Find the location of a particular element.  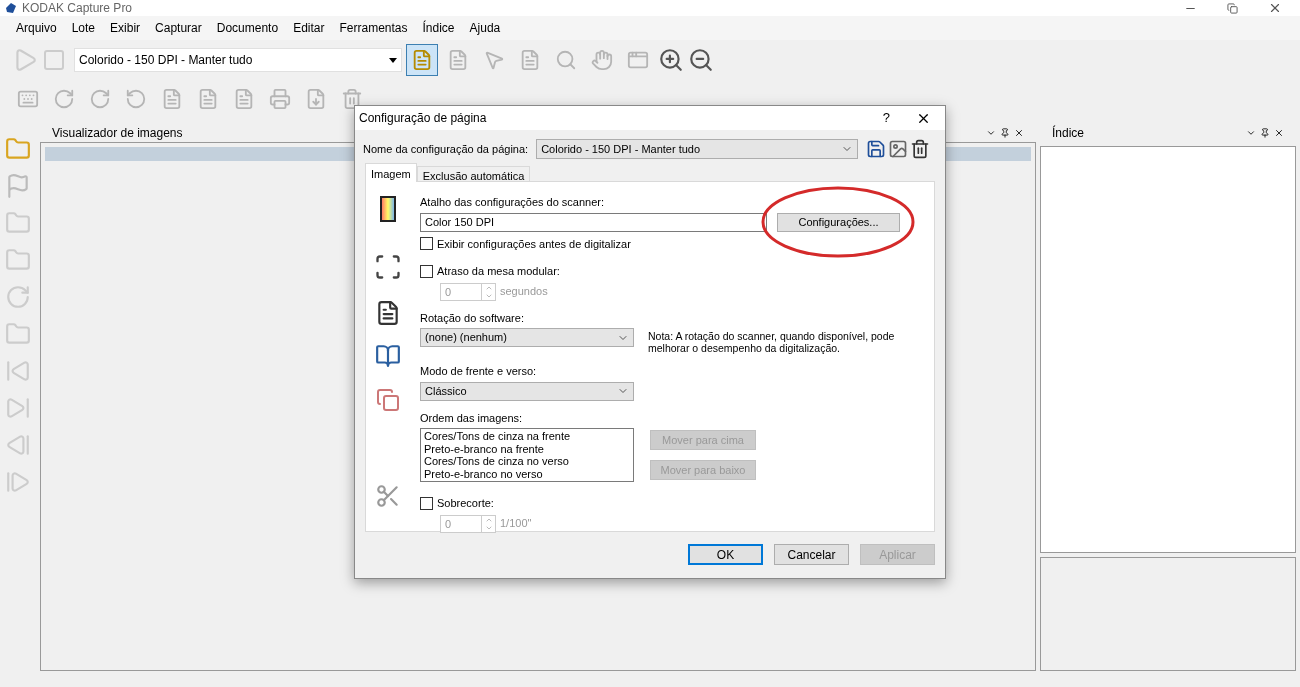

dialog-button: OK is located at coordinates (725, 554).